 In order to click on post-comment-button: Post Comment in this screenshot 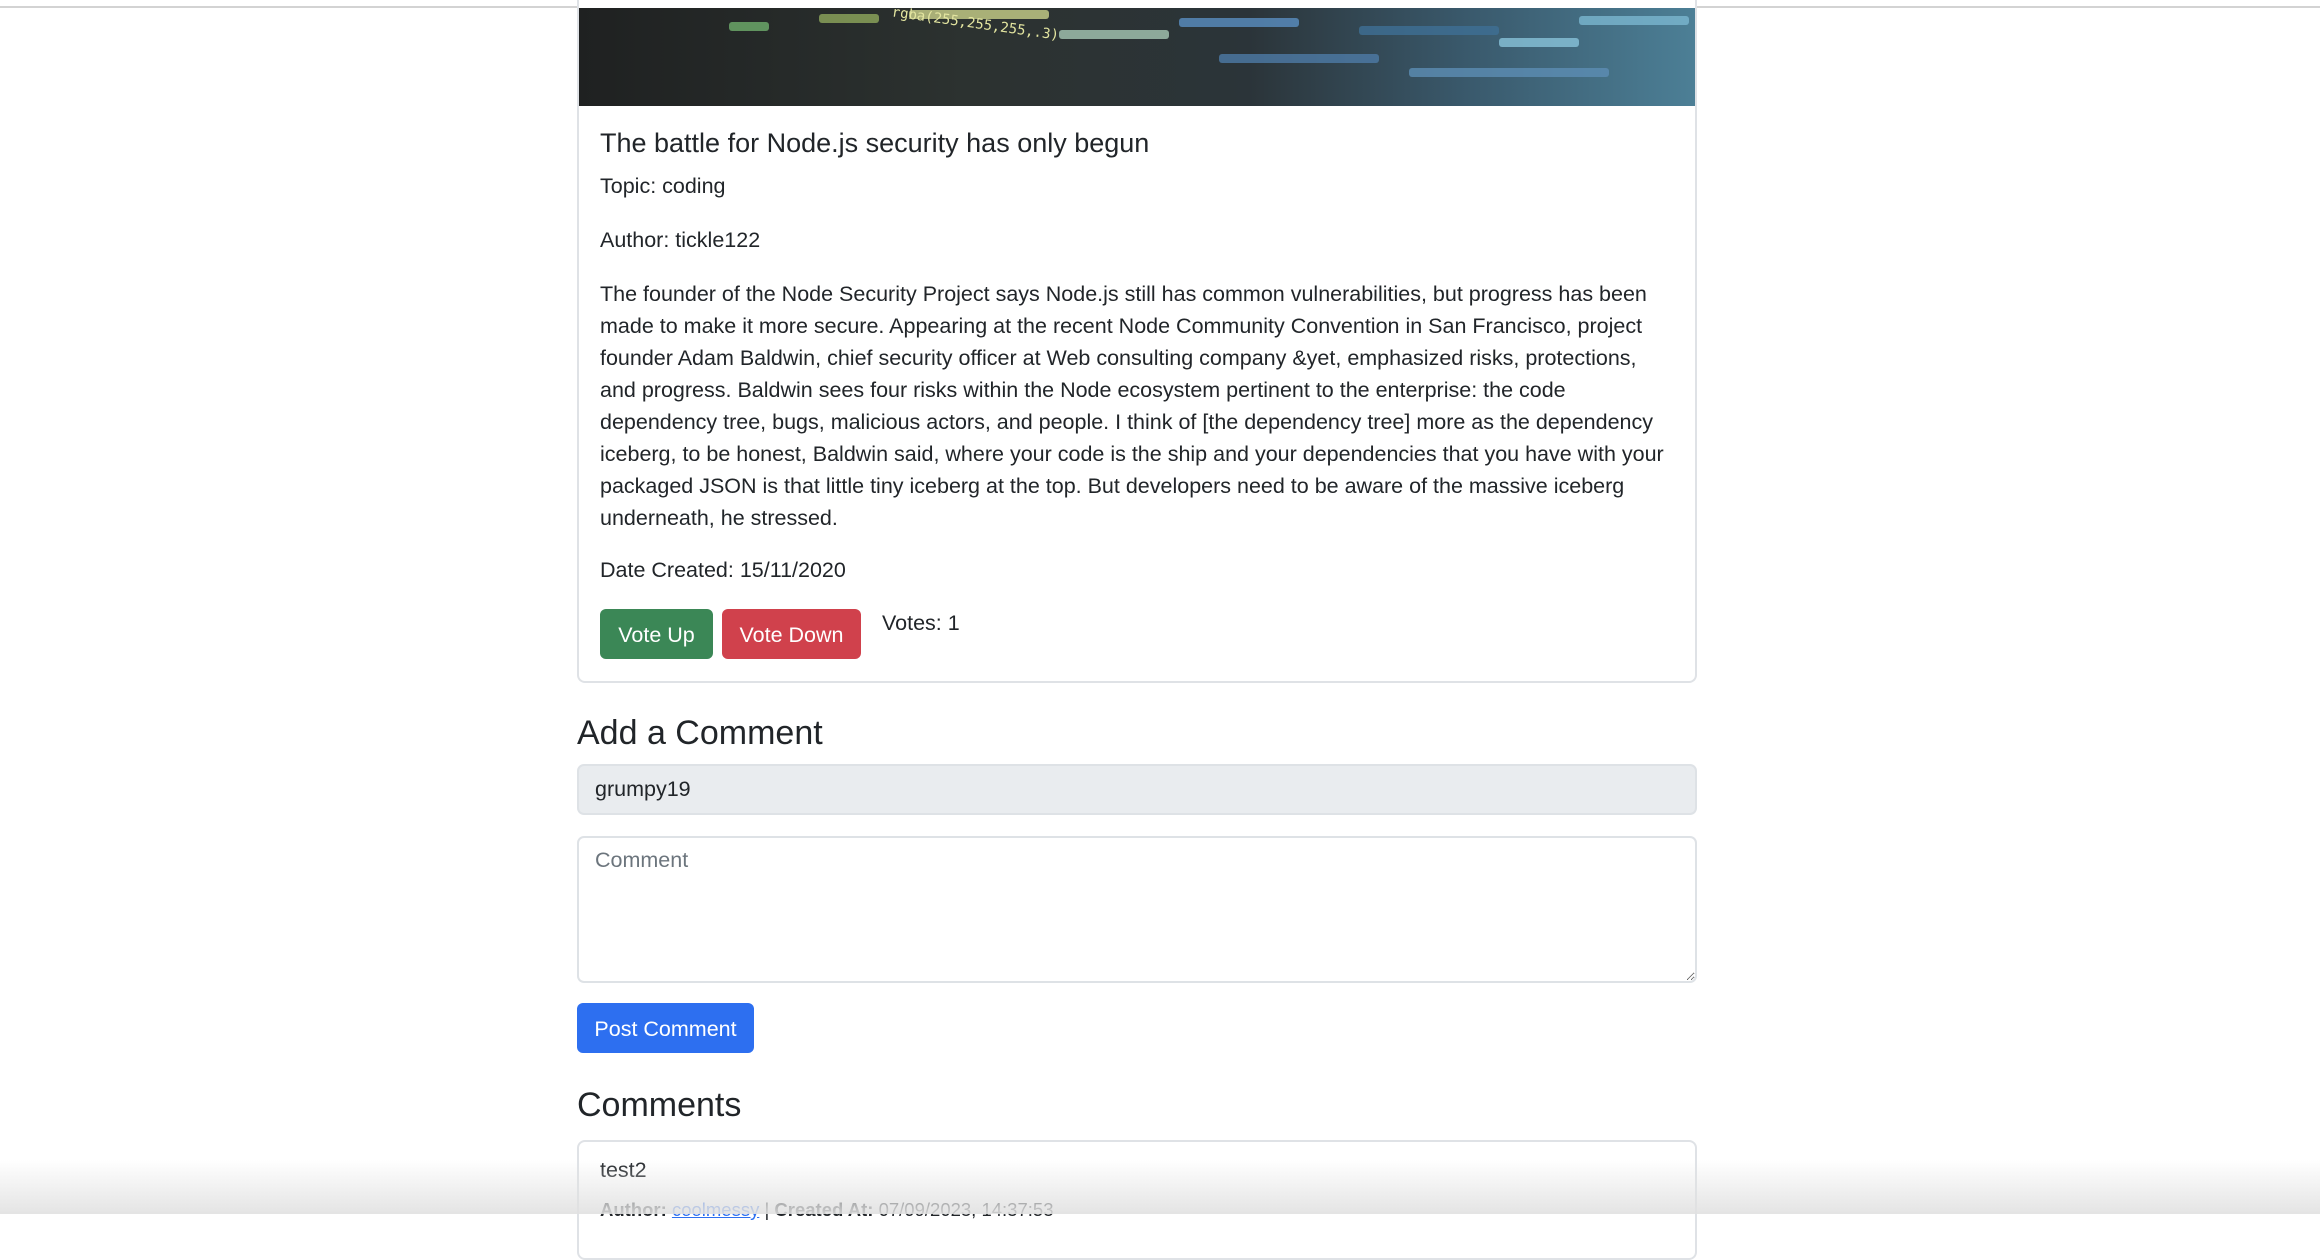, I will do `click(665, 1028)`.